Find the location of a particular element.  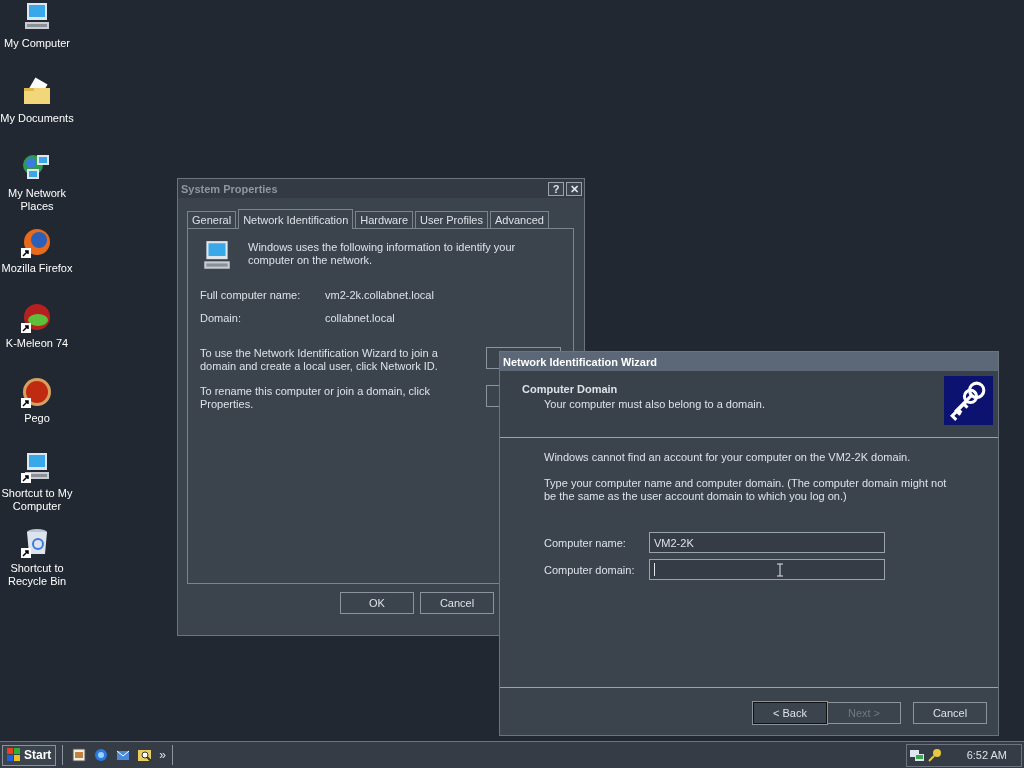

instruction-text: To rename this computer or join a domain, click Properties. is located at coordinates (315, 398).